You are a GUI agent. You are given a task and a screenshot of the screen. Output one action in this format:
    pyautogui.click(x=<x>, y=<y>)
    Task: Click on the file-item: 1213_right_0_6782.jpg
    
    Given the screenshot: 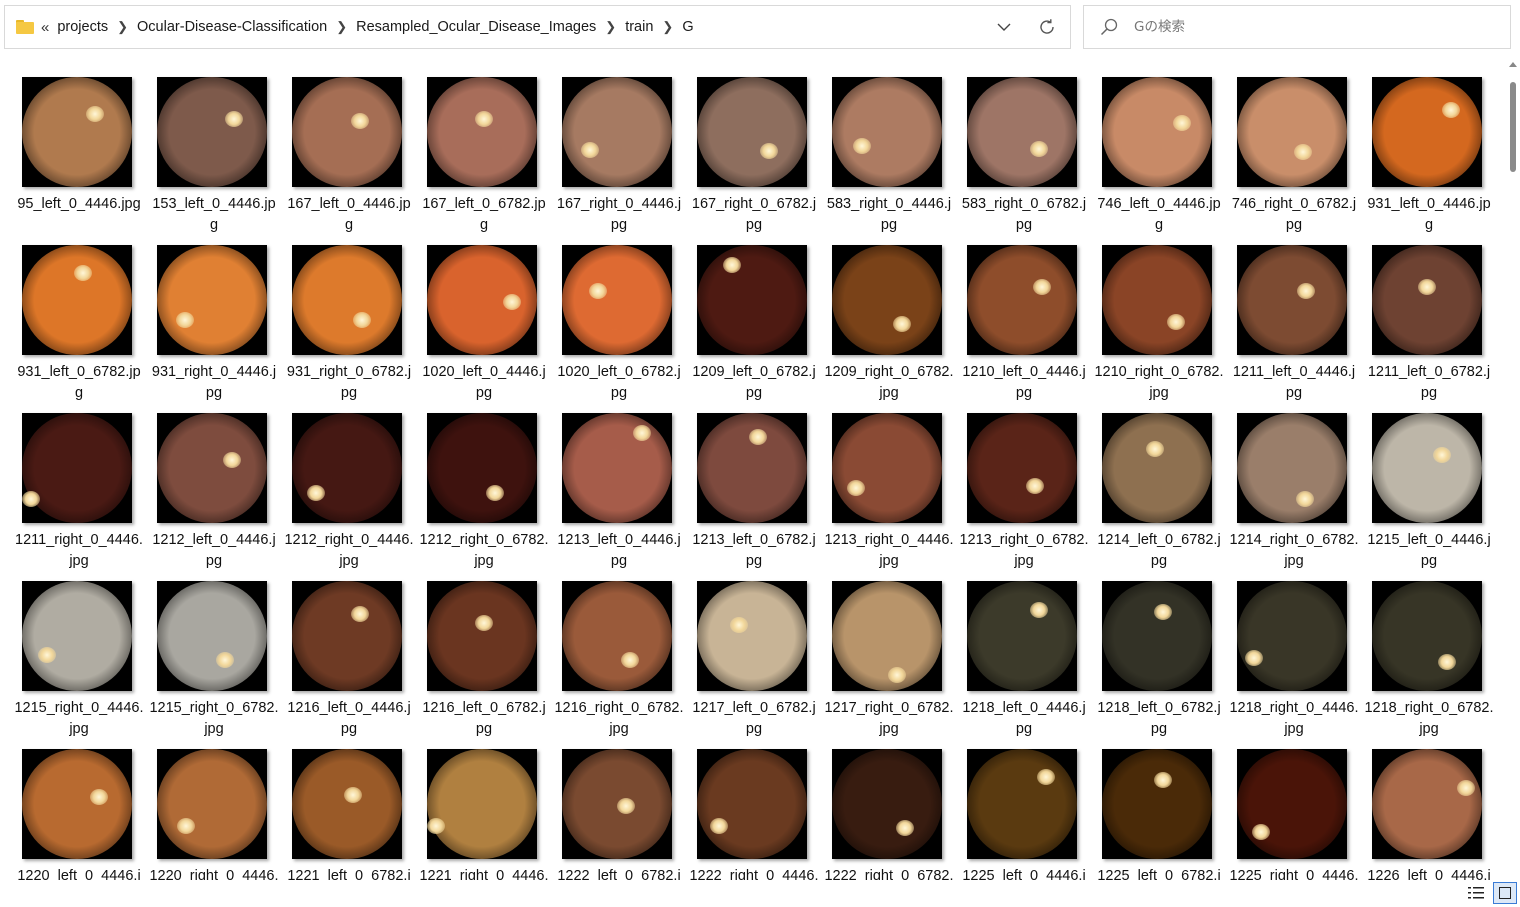 What is the action you would take?
    pyautogui.click(x=1024, y=497)
    